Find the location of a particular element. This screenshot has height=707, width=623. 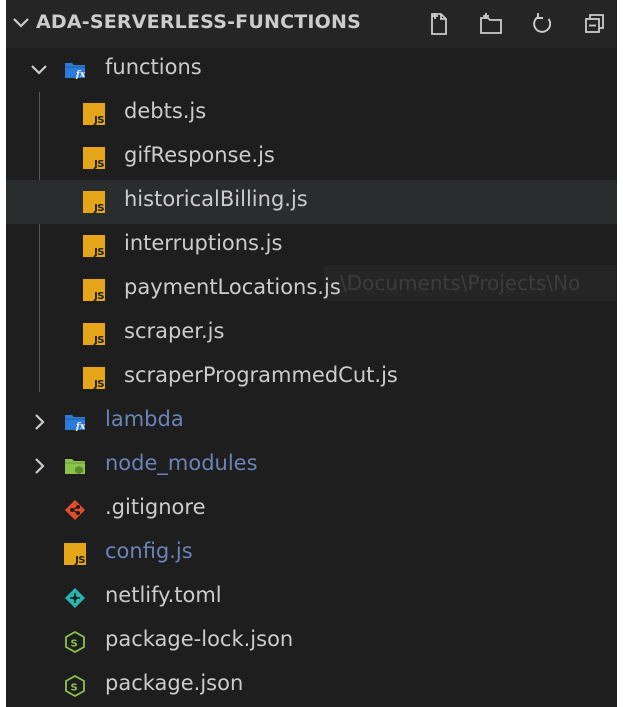

new-folder-icon is located at coordinates (491, 23).